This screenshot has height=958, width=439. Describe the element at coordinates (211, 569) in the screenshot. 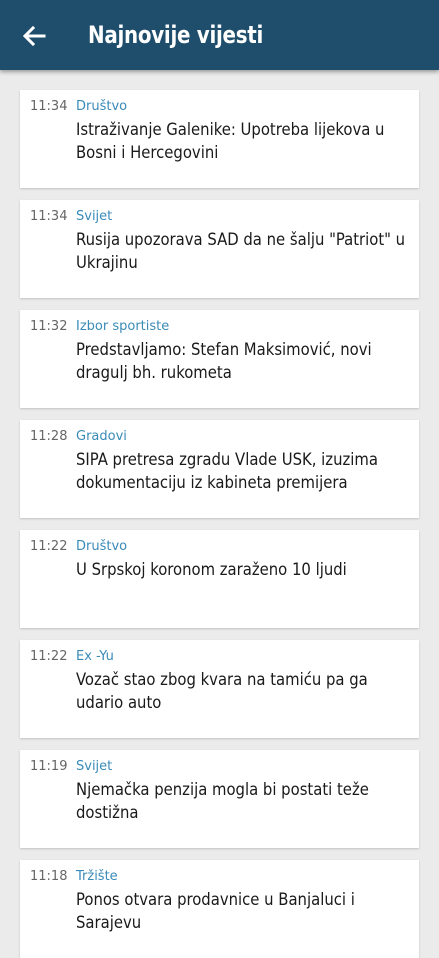

I see `news-headline: U Srpskoj koronom zaraženo 10 ljudi` at that location.